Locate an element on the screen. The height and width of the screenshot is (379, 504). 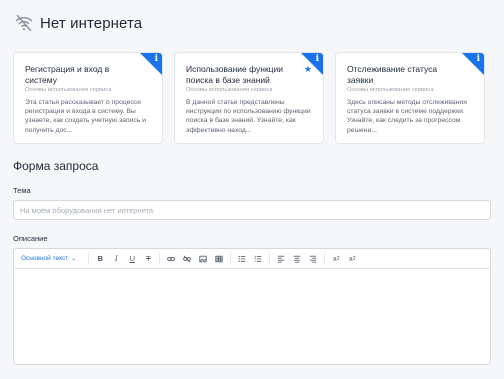
subscript-button: x2 is located at coordinates (352, 259).